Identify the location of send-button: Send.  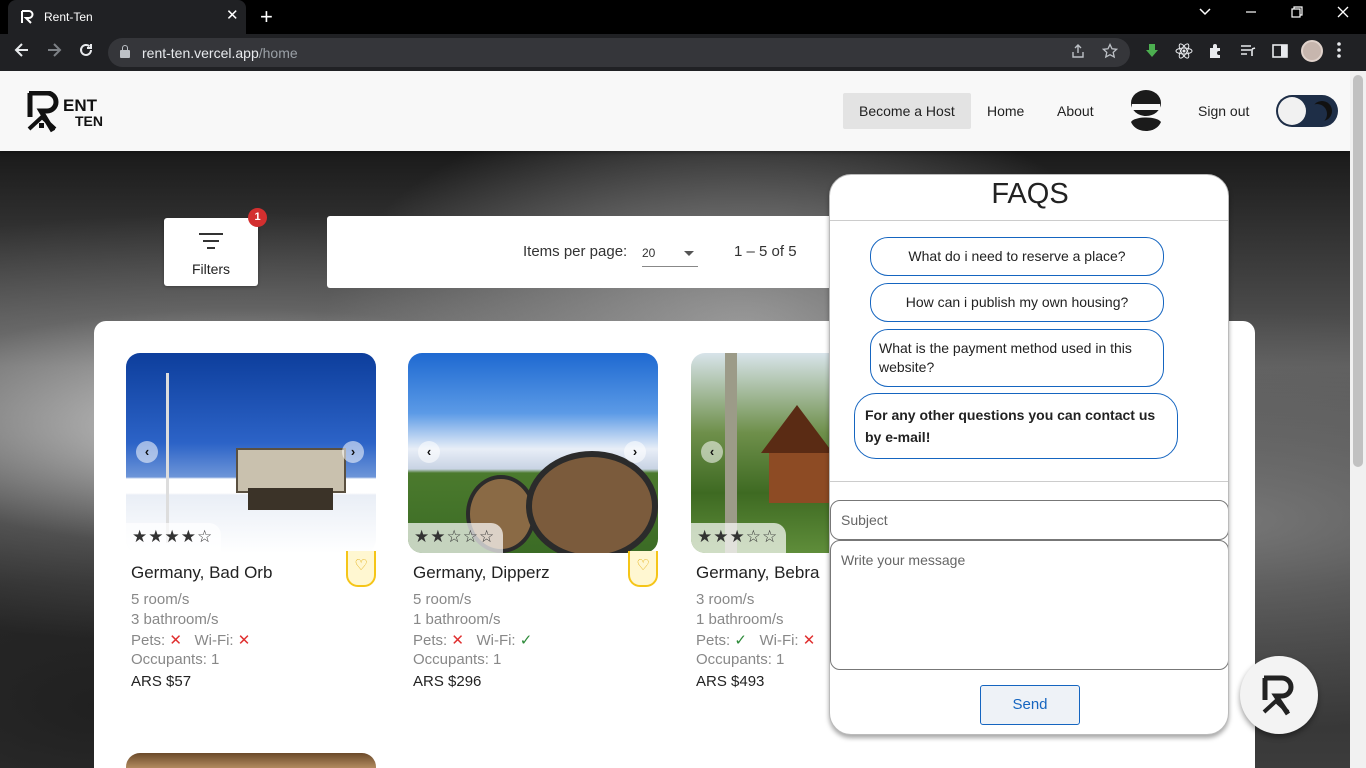
(1030, 705).